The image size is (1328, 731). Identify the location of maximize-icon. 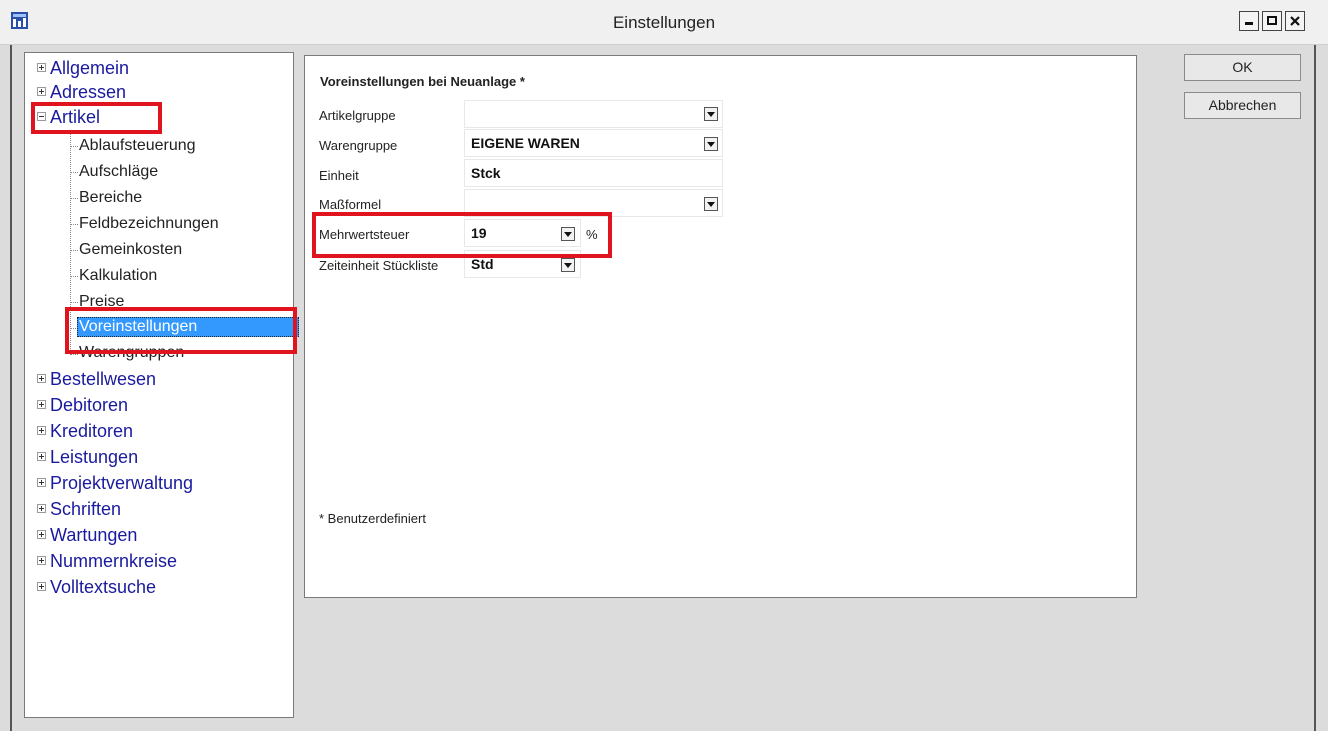
(1272, 20).